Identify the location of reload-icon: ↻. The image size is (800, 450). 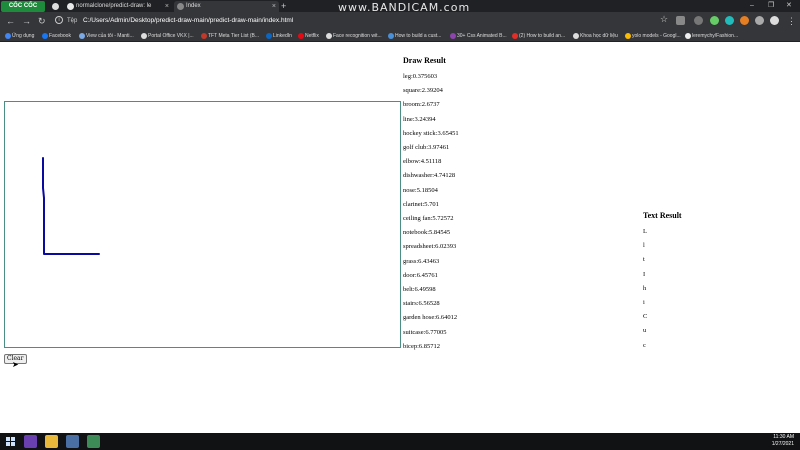
(42, 21).